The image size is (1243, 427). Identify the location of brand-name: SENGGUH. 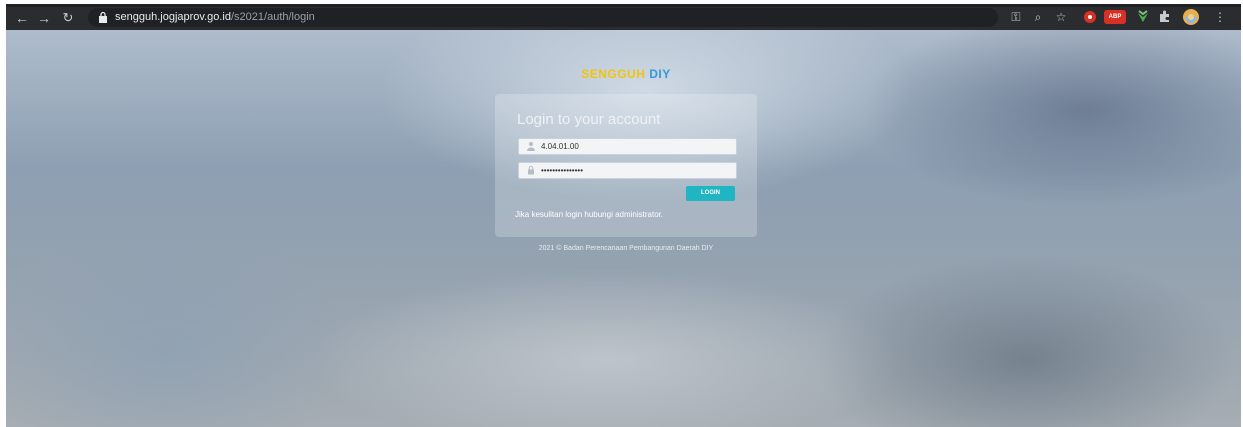
(613, 74).